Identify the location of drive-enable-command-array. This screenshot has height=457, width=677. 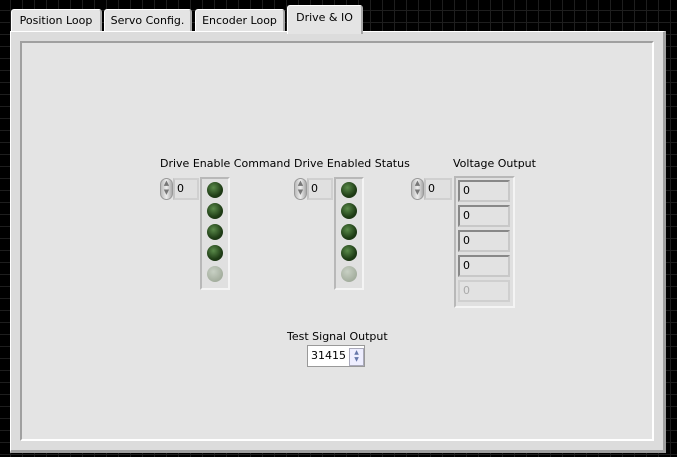
(215, 233).